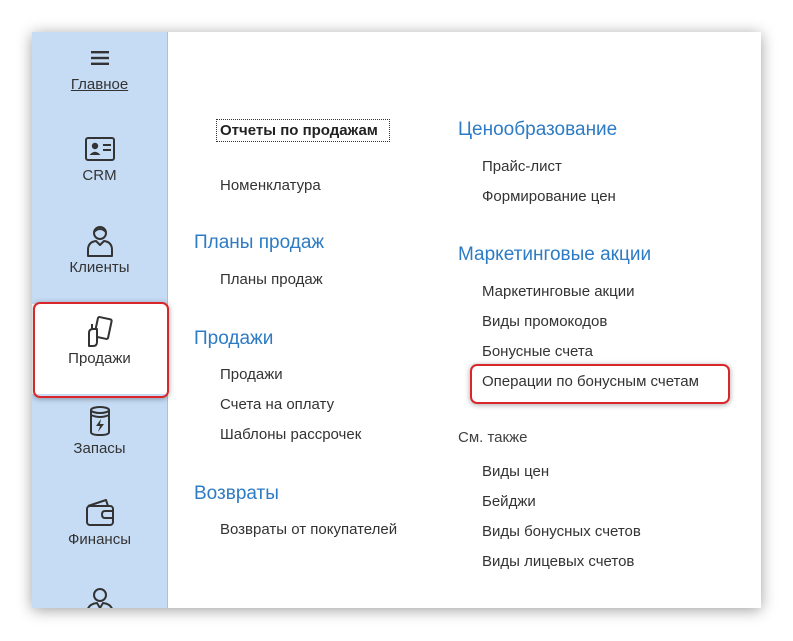  Describe the element at coordinates (561, 531) in the screenshot. I see `link-bonus-account-types: Виды бонусных счетов` at that location.